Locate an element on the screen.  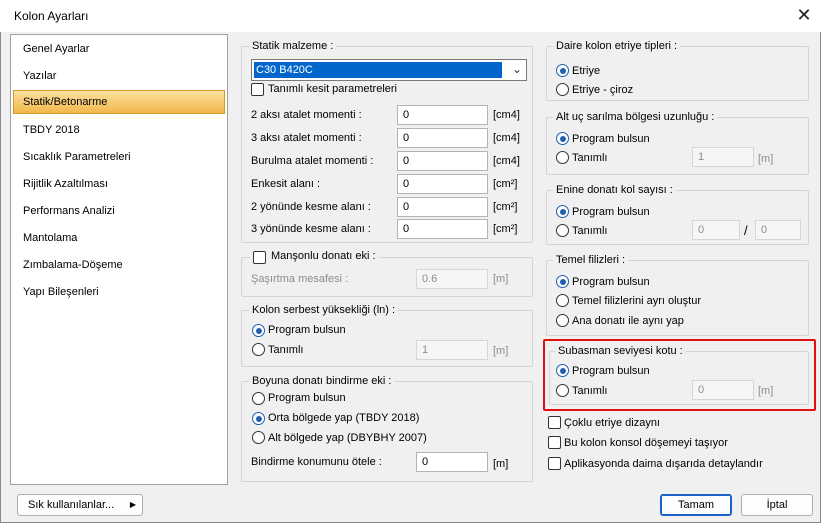
nav-item-genel-ayarlar: Genel Ayarlar is located at coordinates (119, 49).